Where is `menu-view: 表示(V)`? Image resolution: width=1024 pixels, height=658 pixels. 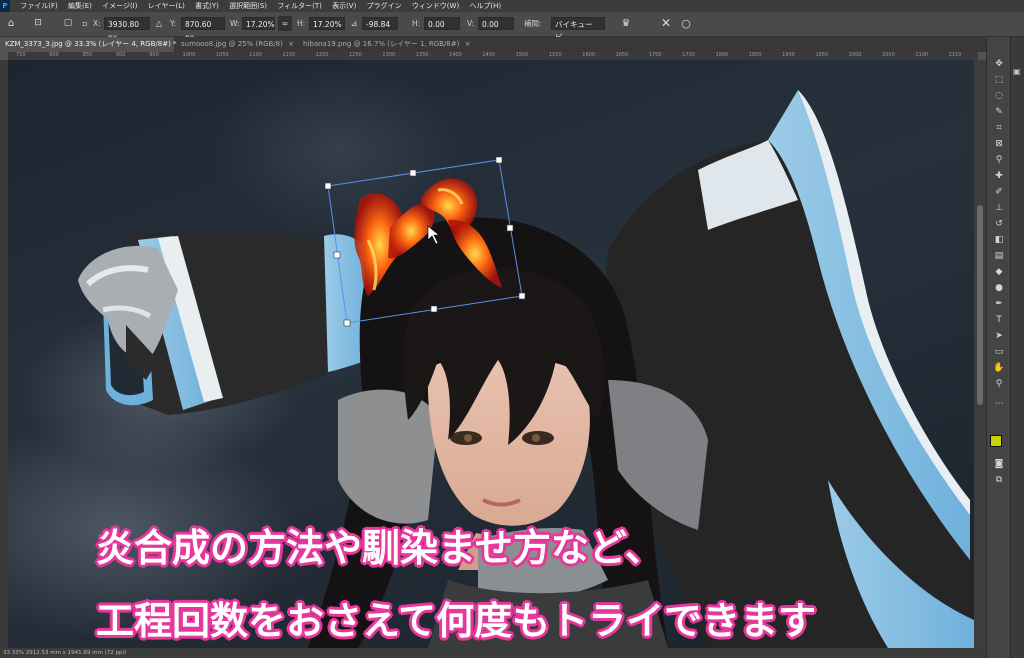
menu-view: 表示(V) is located at coordinates (344, 6).